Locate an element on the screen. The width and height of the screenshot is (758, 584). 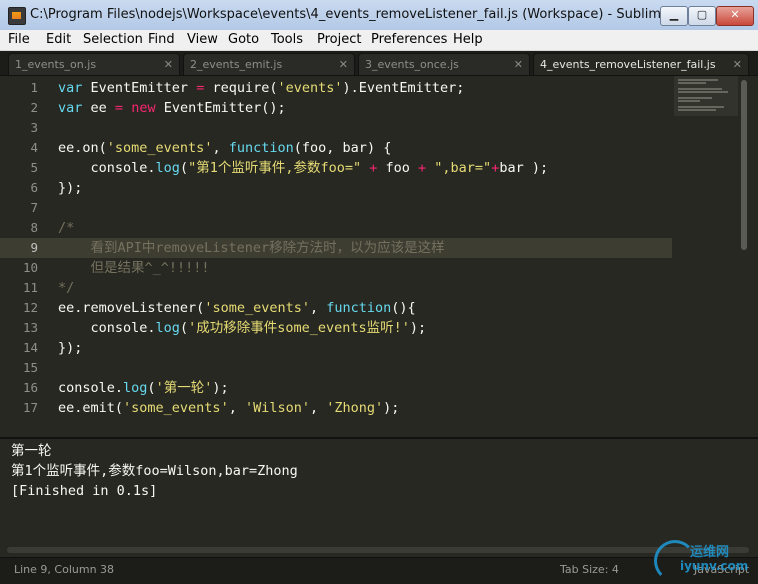
code-line-13: console.log('成功移除事件some_events监听!'); is located at coordinates (242, 328).